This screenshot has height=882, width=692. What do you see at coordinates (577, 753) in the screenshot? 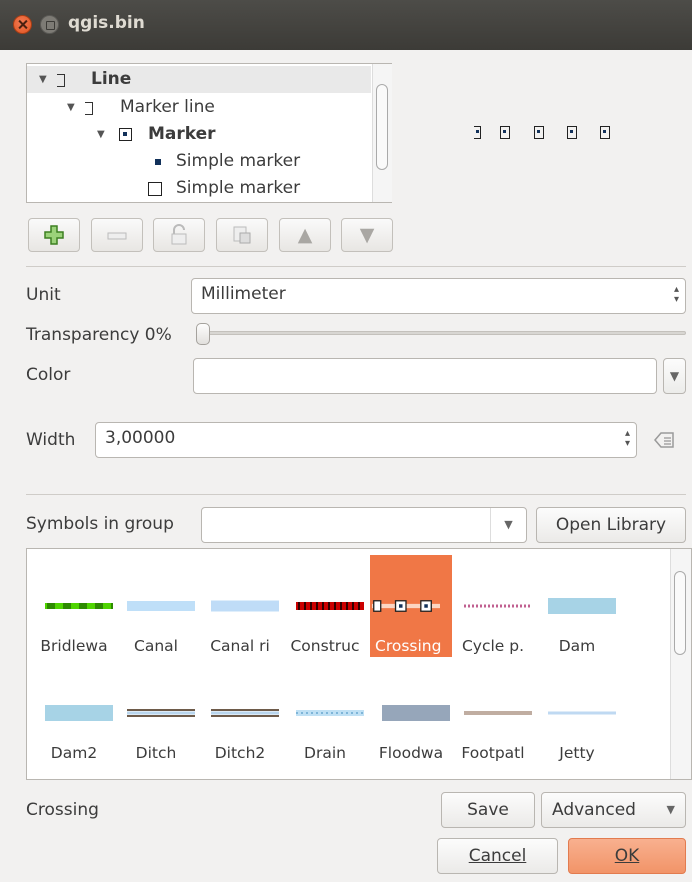
I see `symbol-name: Jetty` at bounding box center [577, 753].